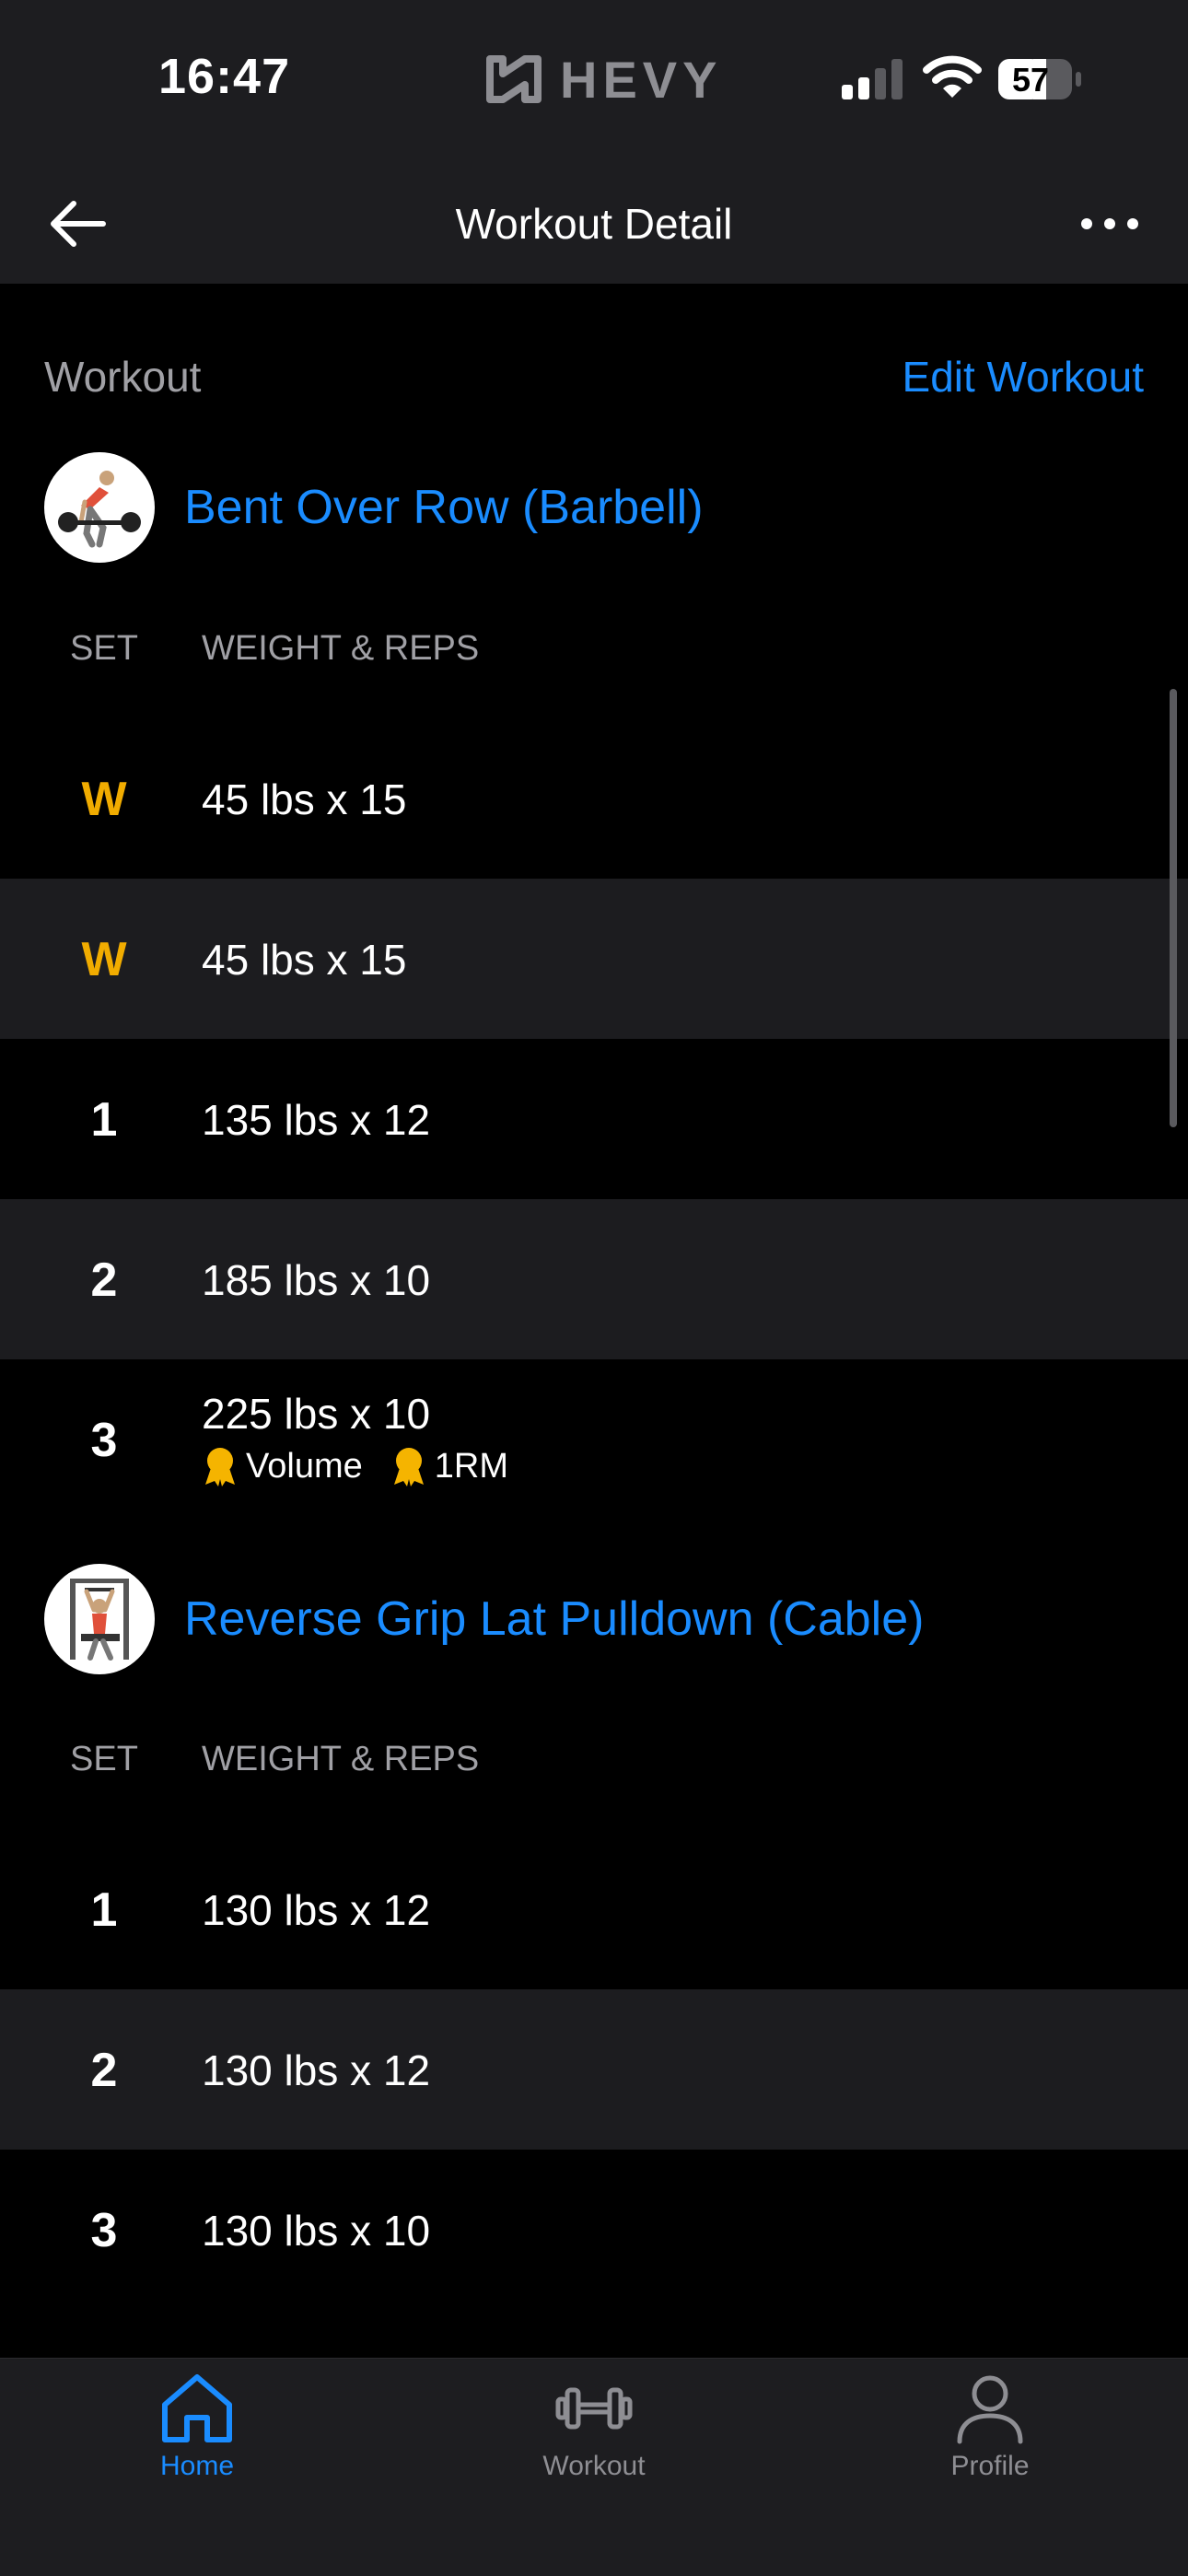 The height and width of the screenshot is (2576, 1188). Describe the element at coordinates (594, 2230) in the screenshot. I see `set-row: 3 130 lbs x 10` at that location.